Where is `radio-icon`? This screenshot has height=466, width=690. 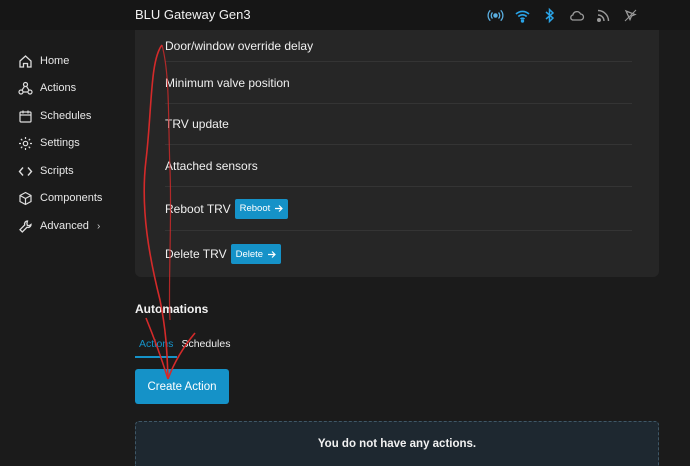
radio-icon is located at coordinates (495, 15).